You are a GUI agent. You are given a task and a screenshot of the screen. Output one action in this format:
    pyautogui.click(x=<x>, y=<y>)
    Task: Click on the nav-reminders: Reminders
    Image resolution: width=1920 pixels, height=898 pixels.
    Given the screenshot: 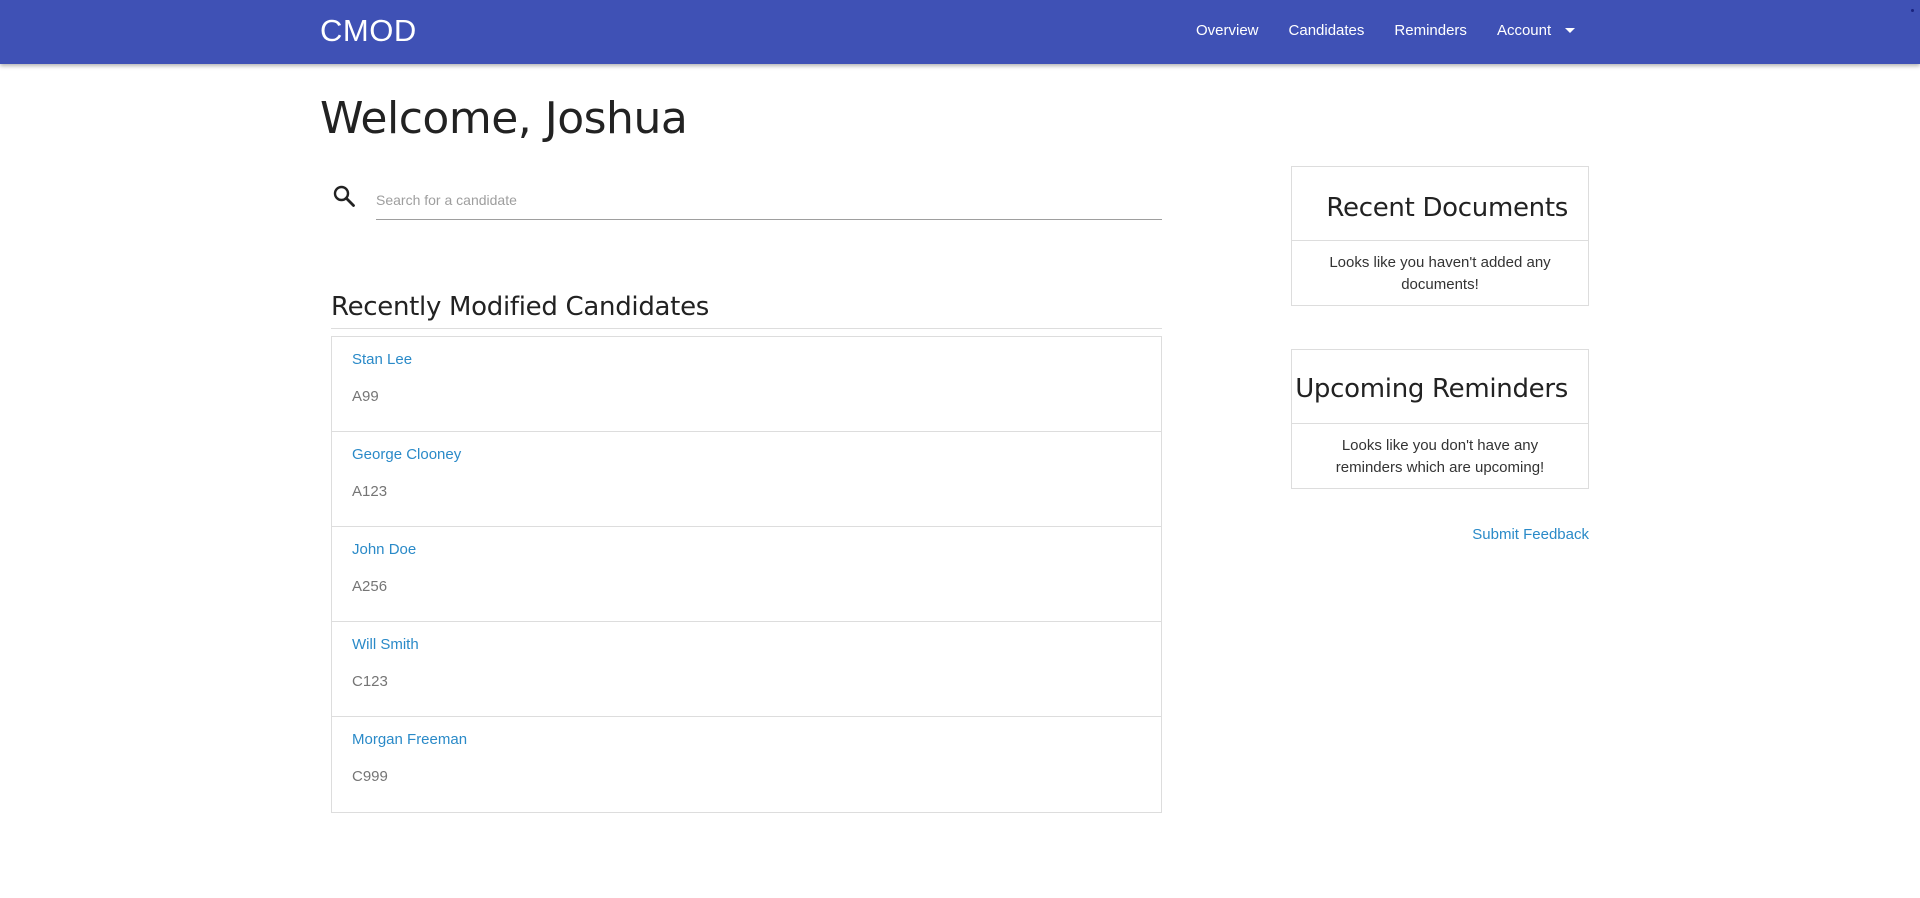 What is the action you would take?
    pyautogui.click(x=1430, y=30)
    